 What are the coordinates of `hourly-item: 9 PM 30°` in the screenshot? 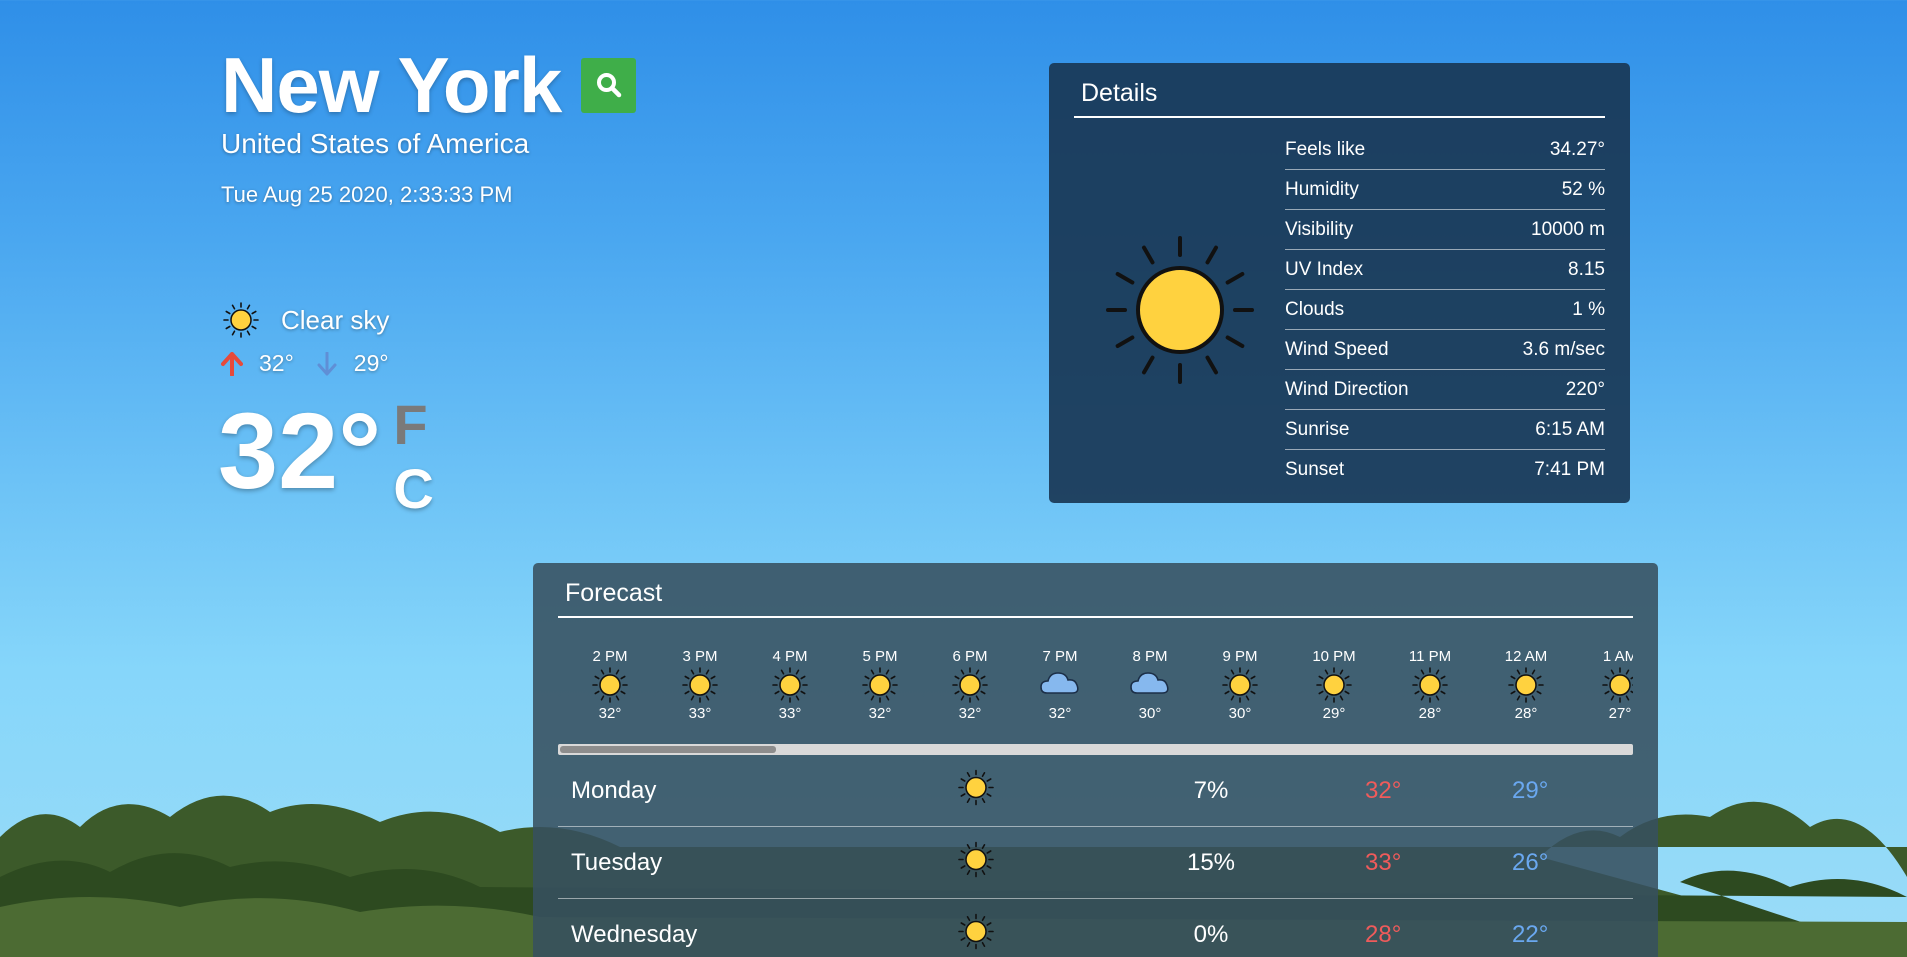 It's located at (1240, 685).